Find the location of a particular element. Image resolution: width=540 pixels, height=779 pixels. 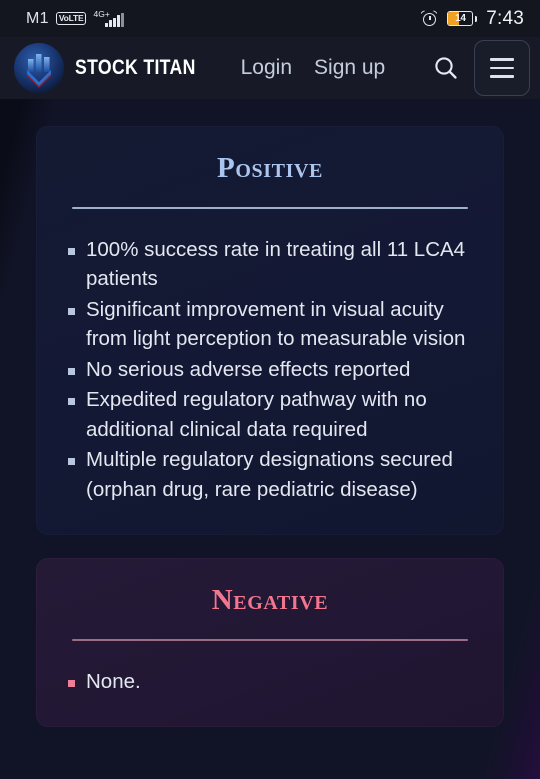

list-item: None. is located at coordinates (270, 682).